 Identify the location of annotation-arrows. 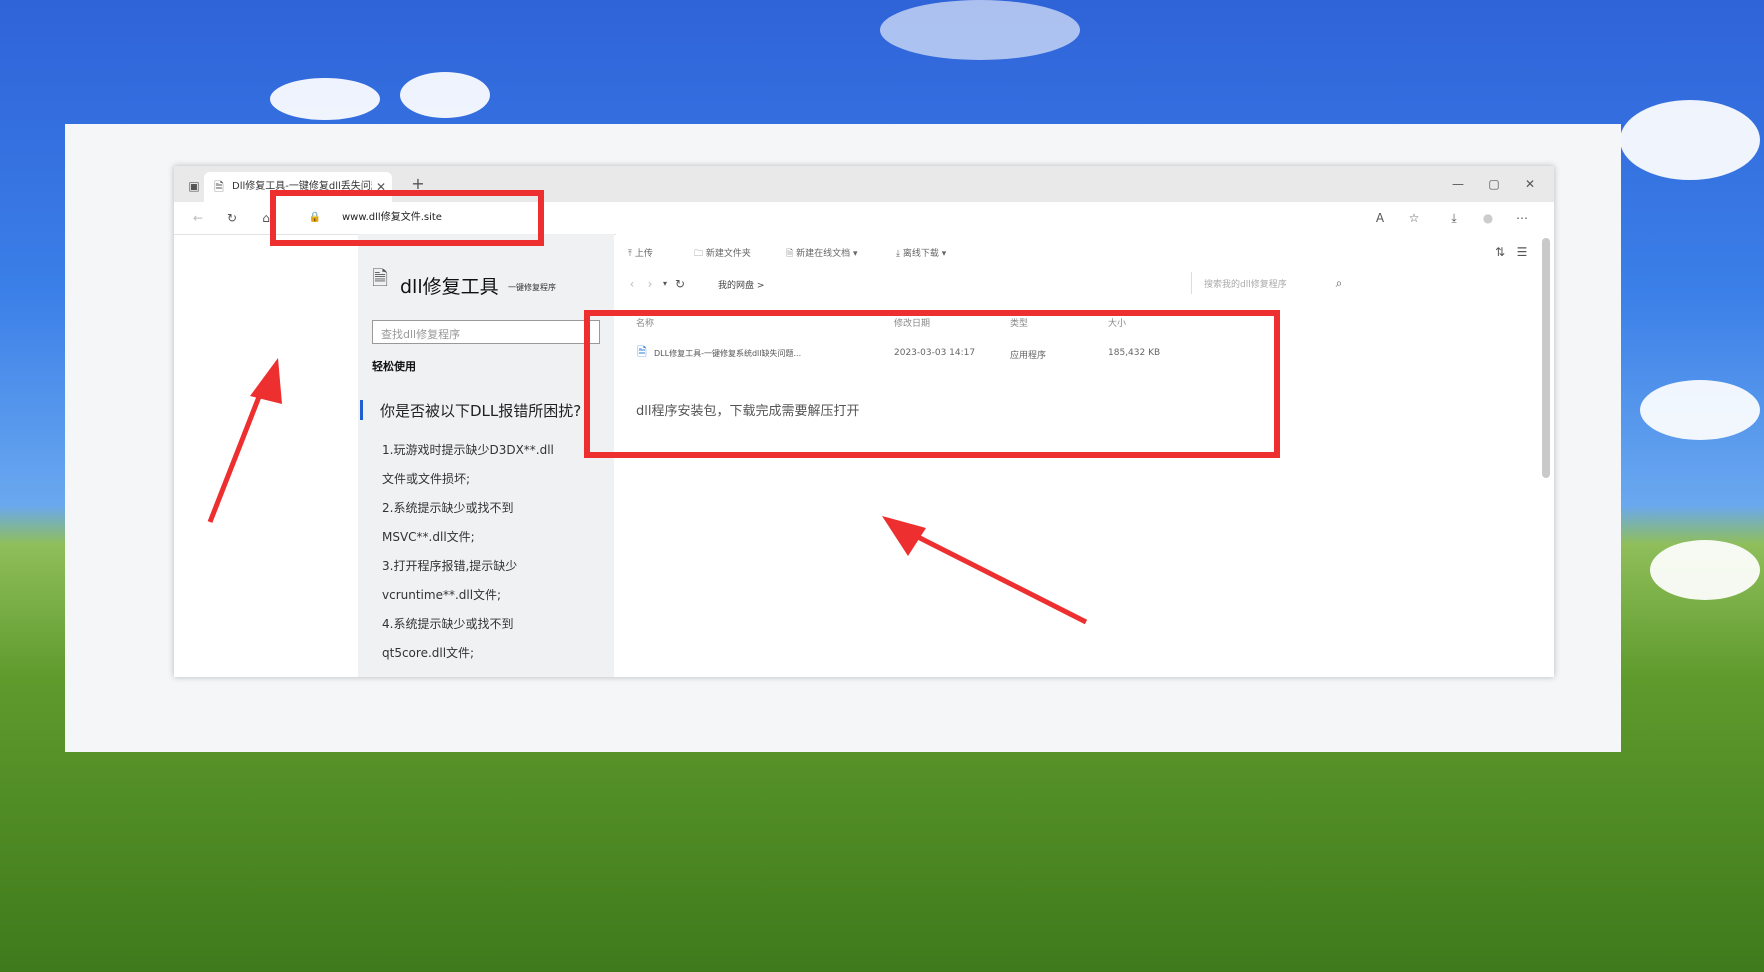
(647, 491).